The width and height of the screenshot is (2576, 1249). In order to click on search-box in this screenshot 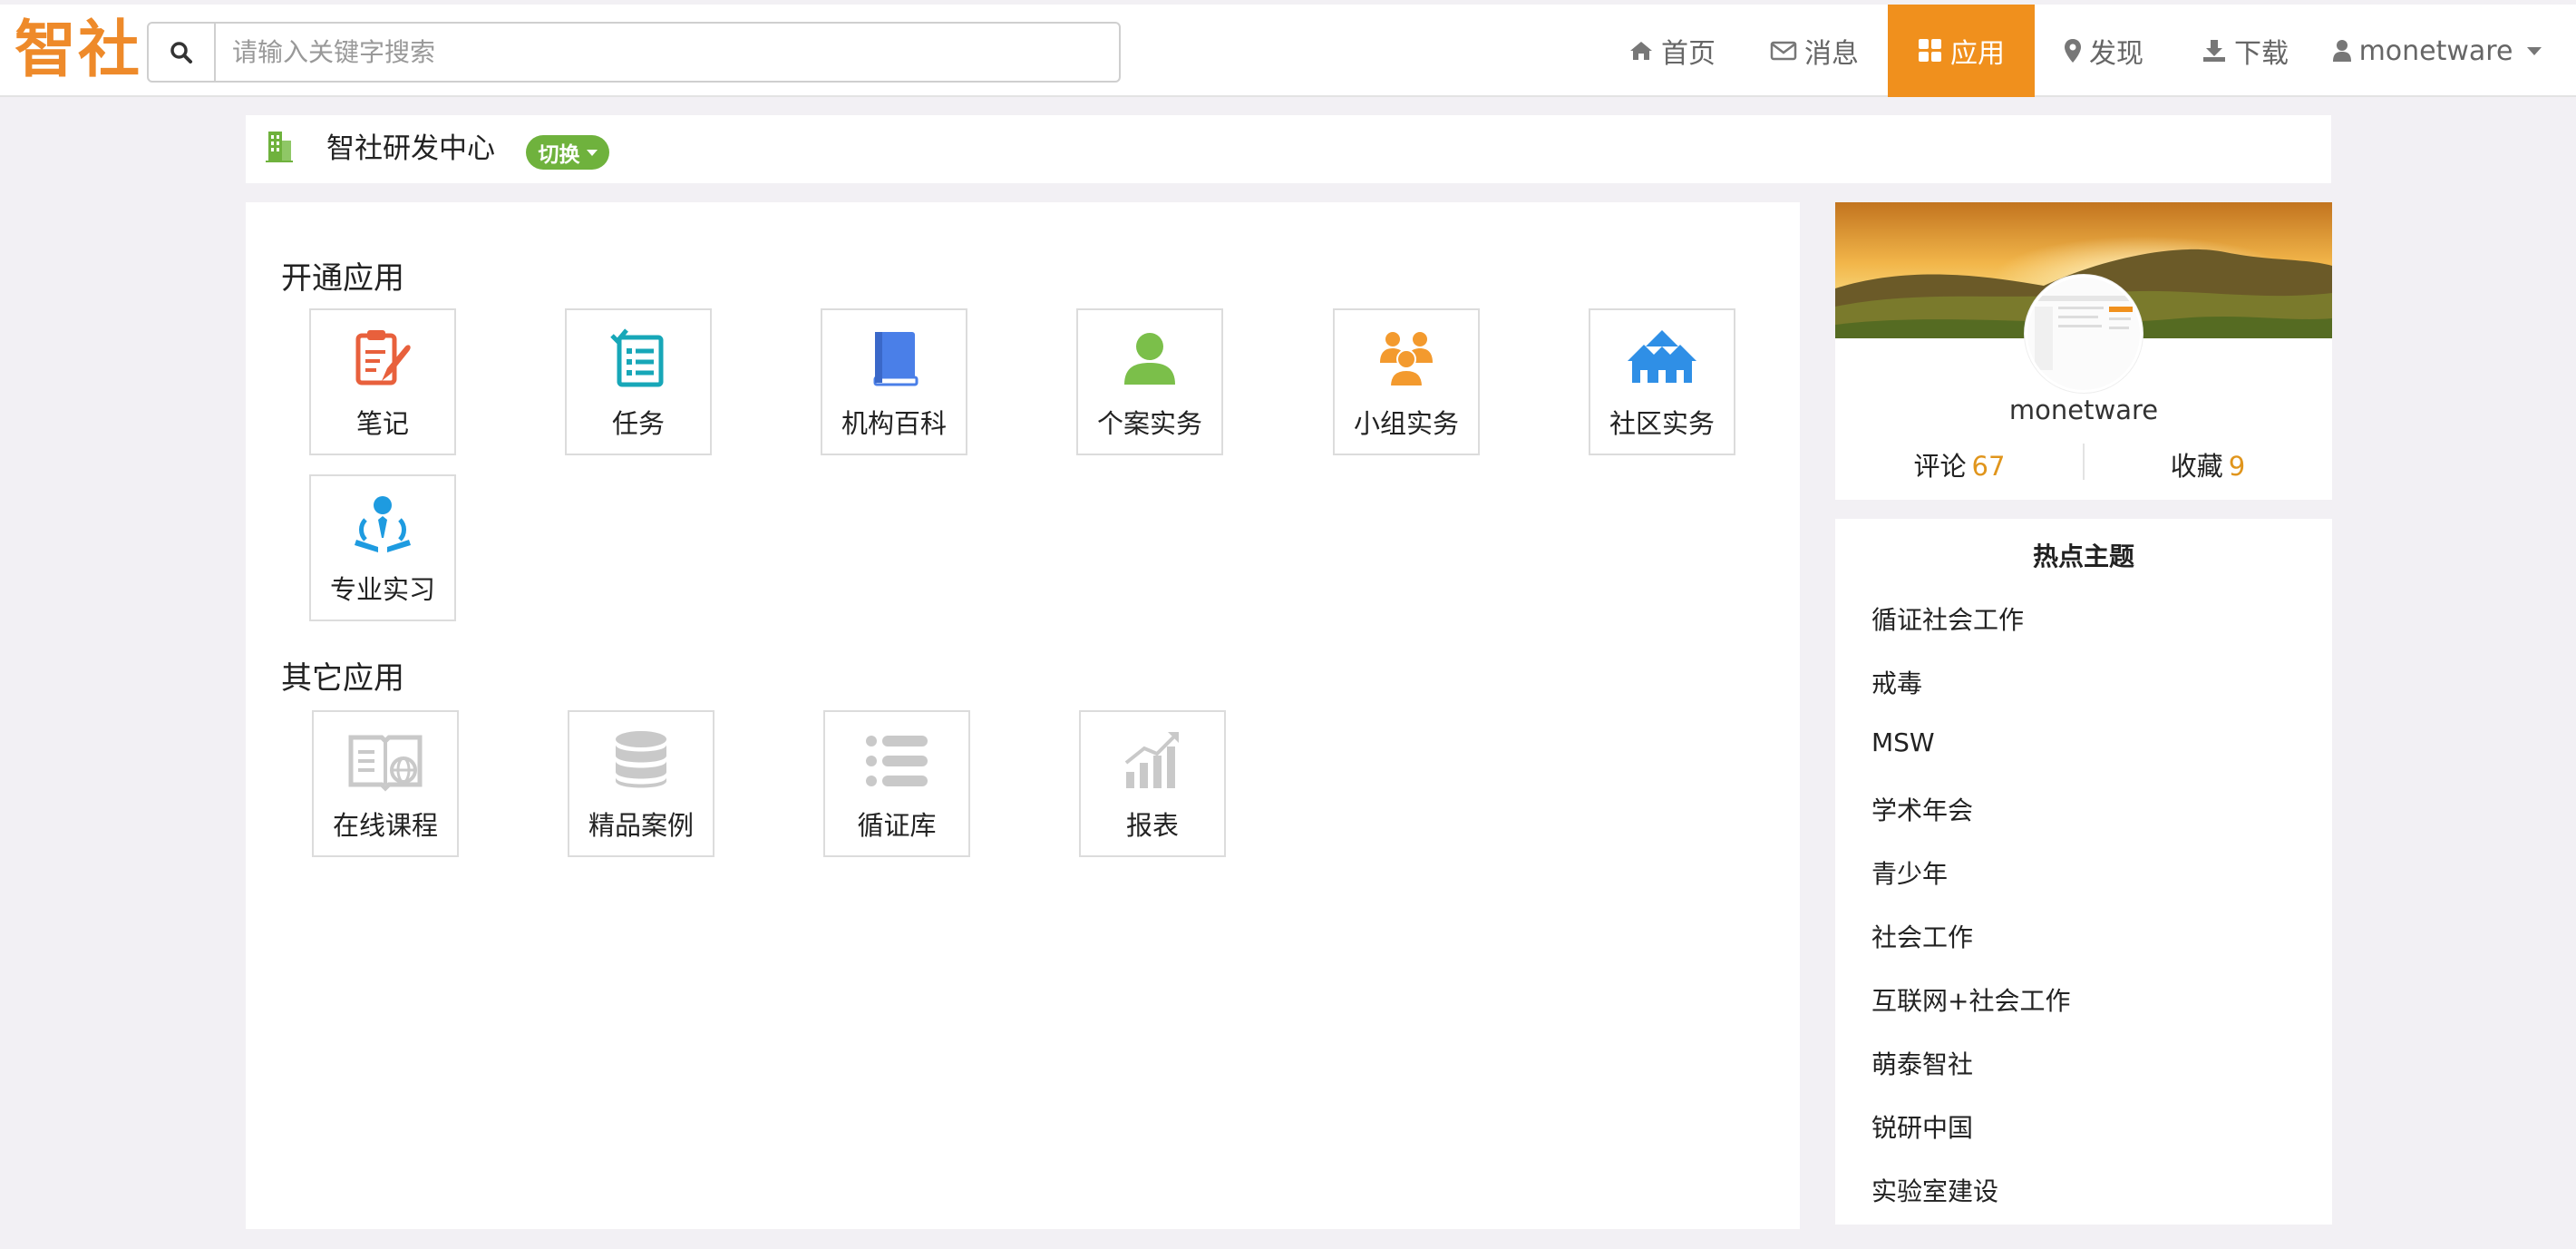, I will do `click(634, 52)`.